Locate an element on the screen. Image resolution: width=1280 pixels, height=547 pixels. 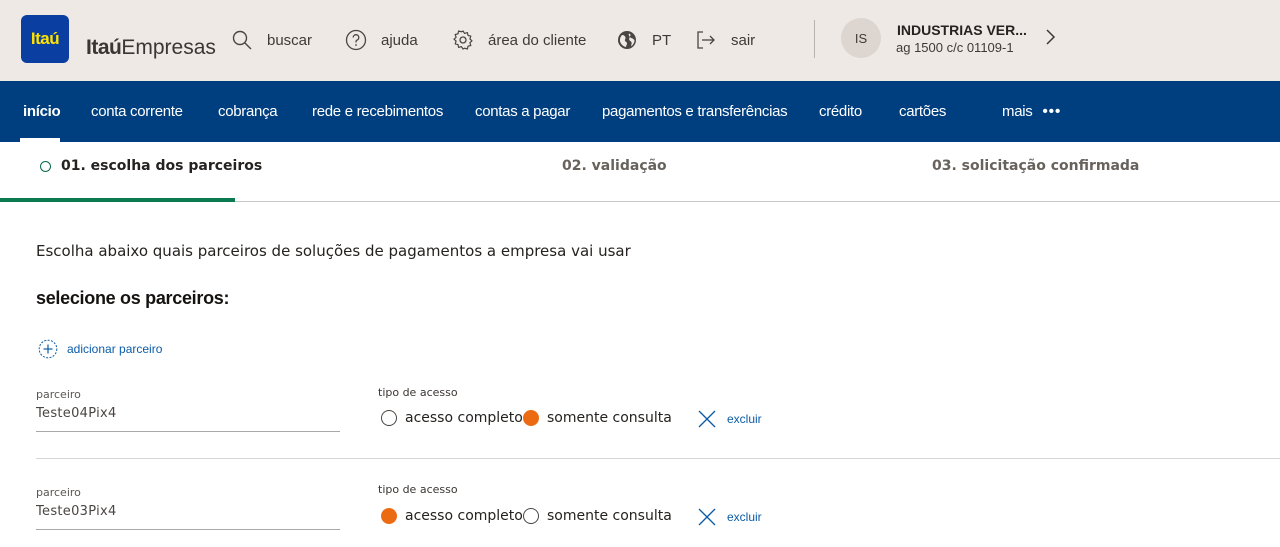
step-2: 02. validação is located at coordinates (614, 166).